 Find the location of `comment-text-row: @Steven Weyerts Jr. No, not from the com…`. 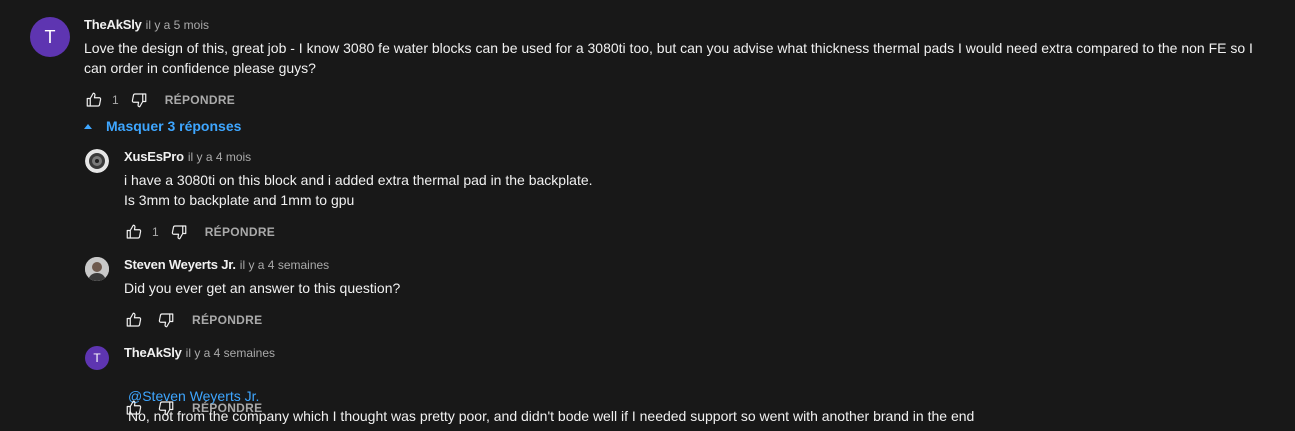

comment-text-row: @Steven Weyerts Jr. No, not from the com… is located at coordinates (688, 396).